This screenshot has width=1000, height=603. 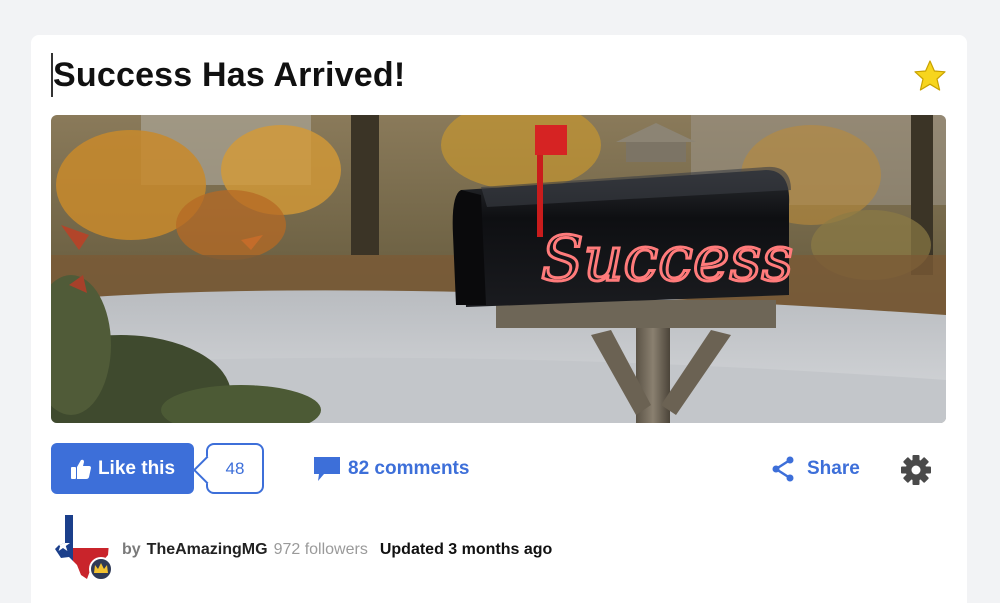 What do you see at coordinates (207, 550) in the screenshot?
I see `author-name-link: TheAmazingMG` at bounding box center [207, 550].